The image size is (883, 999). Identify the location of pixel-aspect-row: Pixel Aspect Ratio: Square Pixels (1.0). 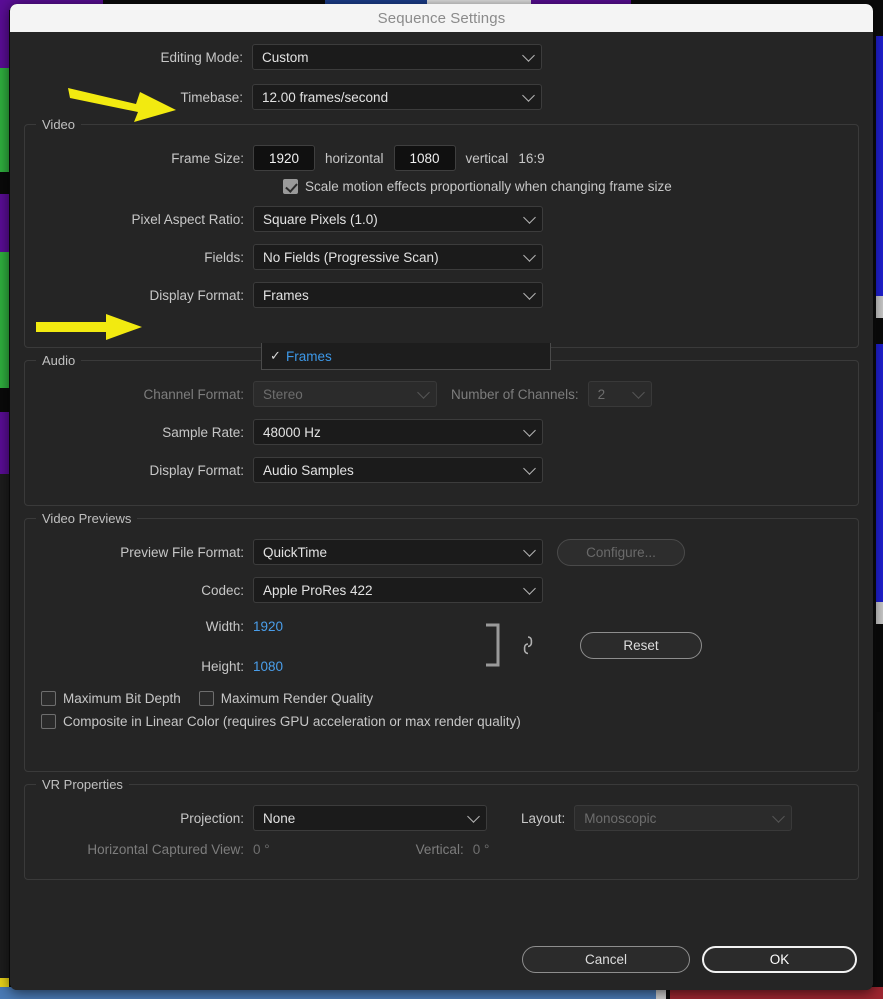
(441, 219).